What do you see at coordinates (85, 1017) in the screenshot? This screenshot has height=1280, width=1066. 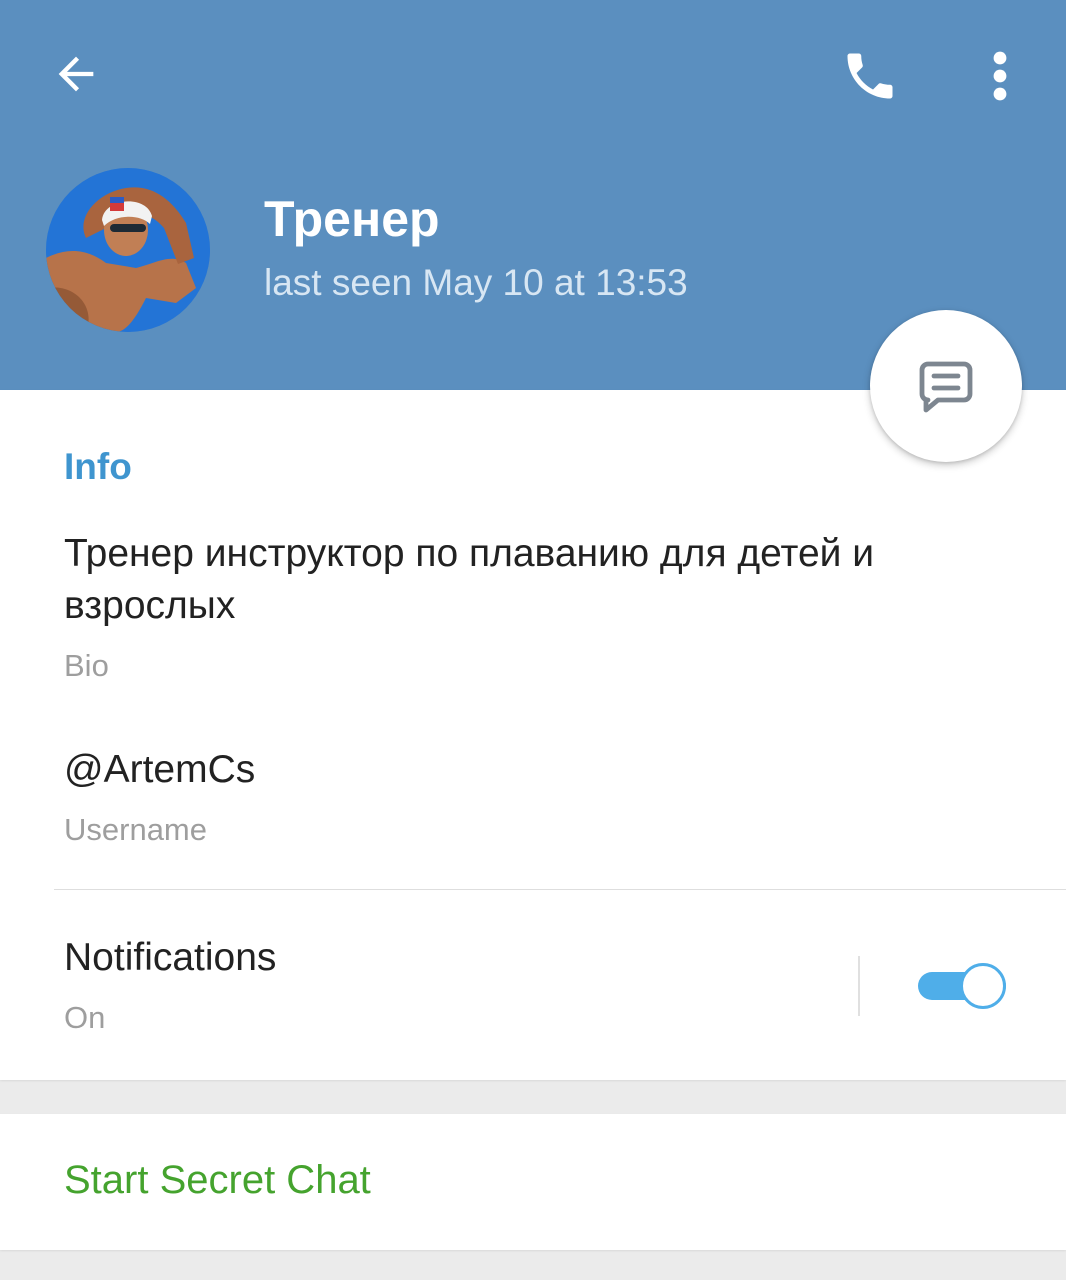 I see `notifications-state: On` at bounding box center [85, 1017].